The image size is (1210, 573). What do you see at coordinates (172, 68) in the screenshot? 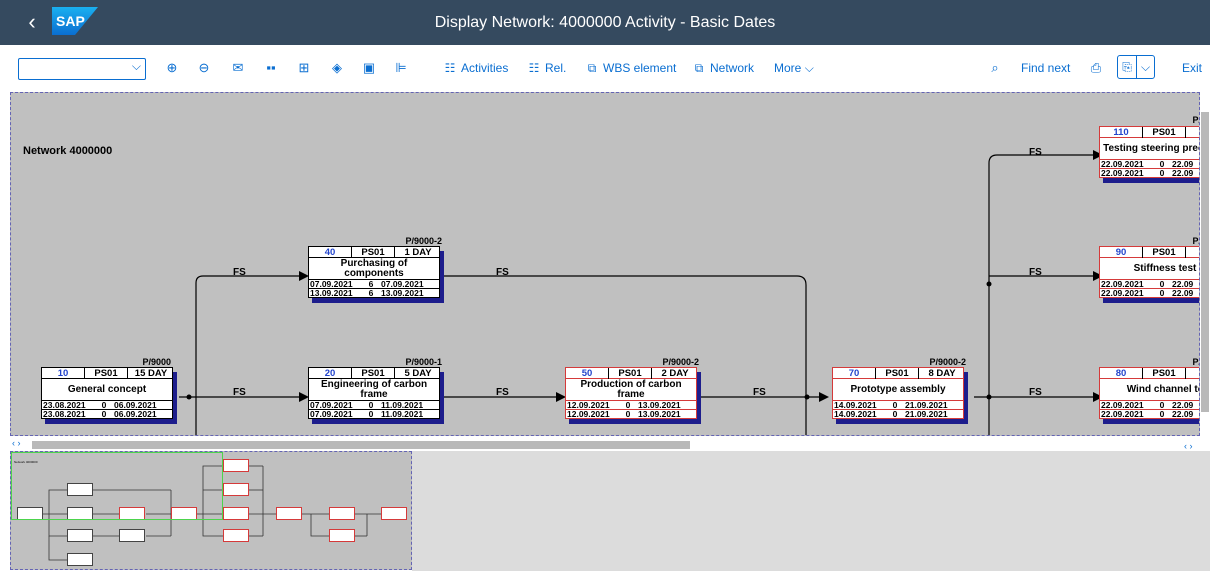
I see `zoom-in-icon: ⊕` at bounding box center [172, 68].